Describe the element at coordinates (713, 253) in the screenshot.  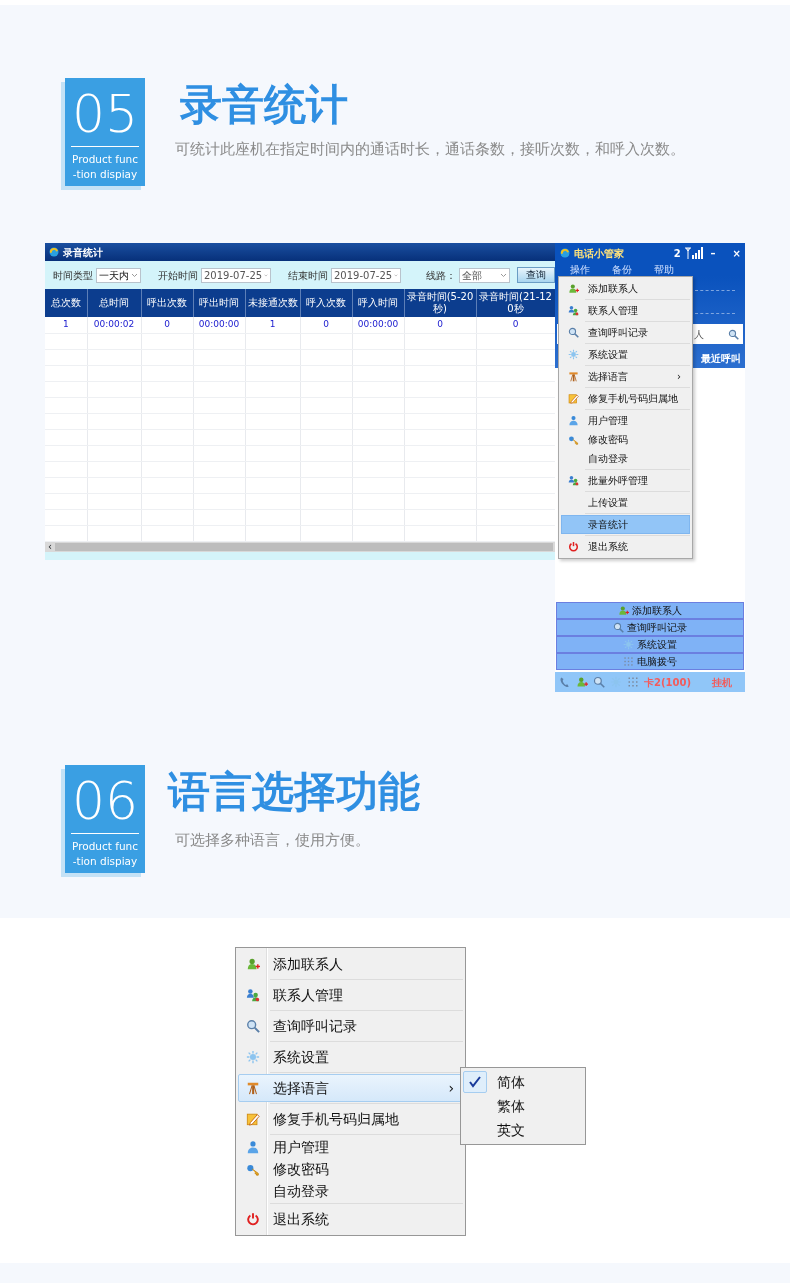
I see `minimize-button: –` at that location.